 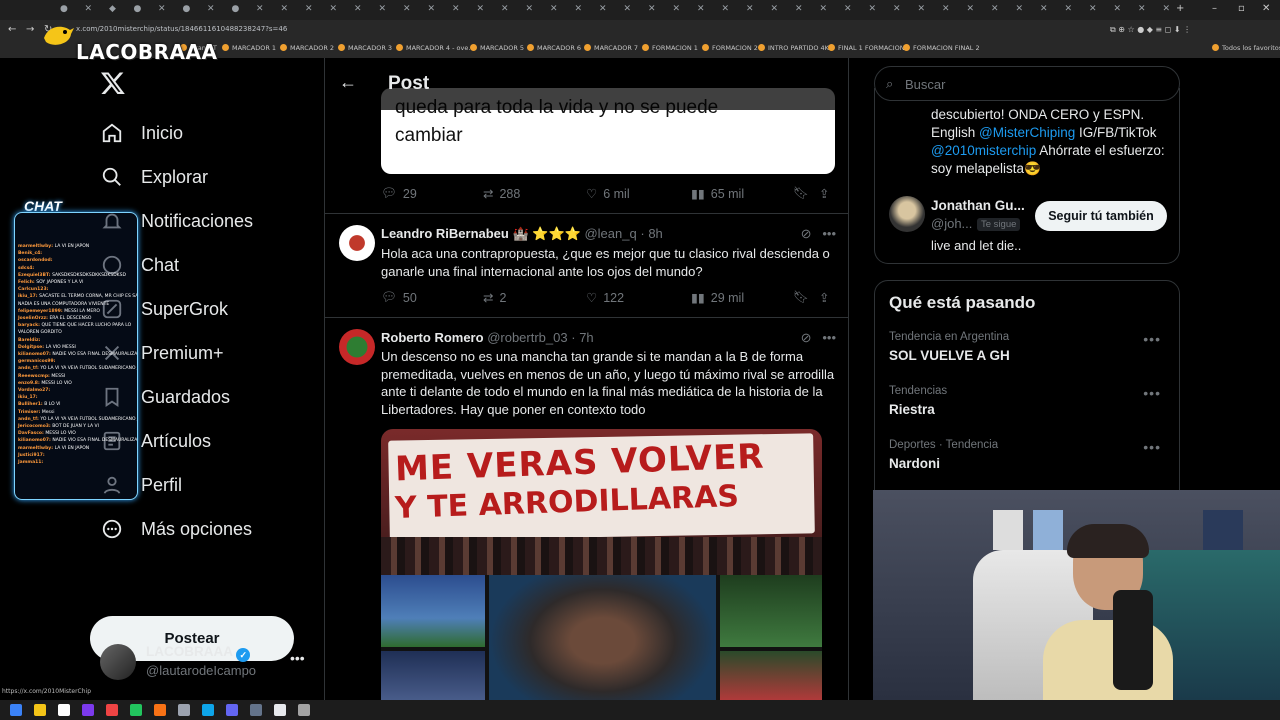 What do you see at coordinates (655, 233) in the screenshot?
I see `timestamp: 8h` at bounding box center [655, 233].